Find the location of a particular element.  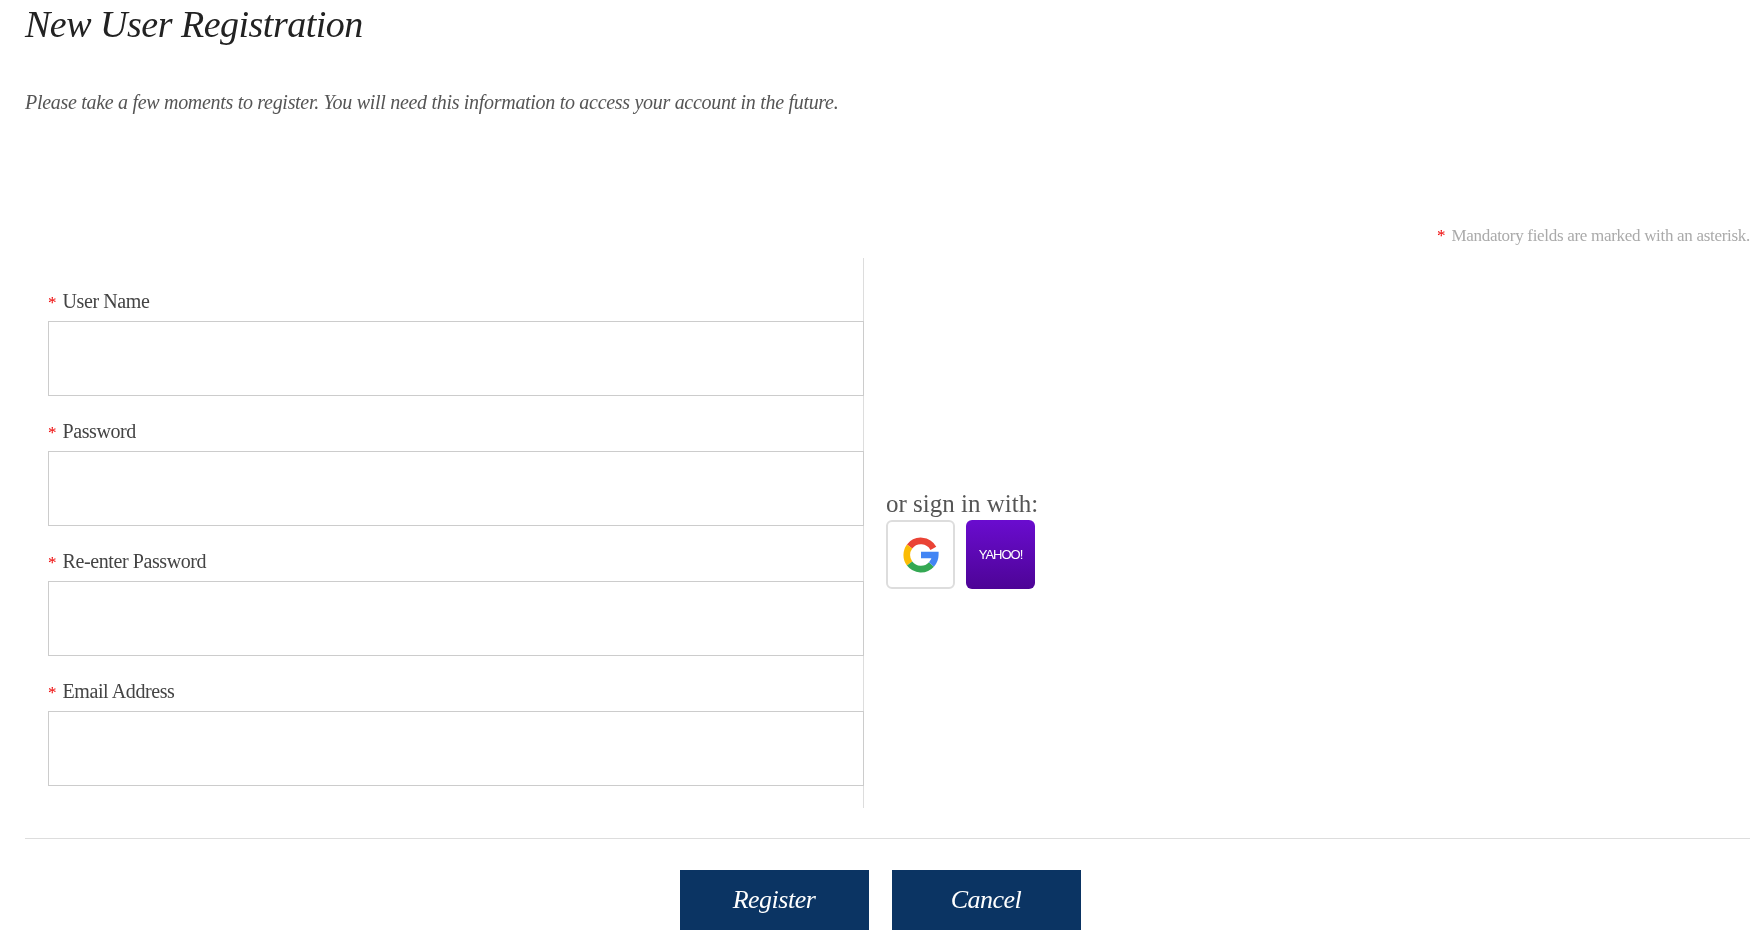

mandatory-note: Mandatory fields are marked with an asterisk. is located at coordinates (1600, 236).